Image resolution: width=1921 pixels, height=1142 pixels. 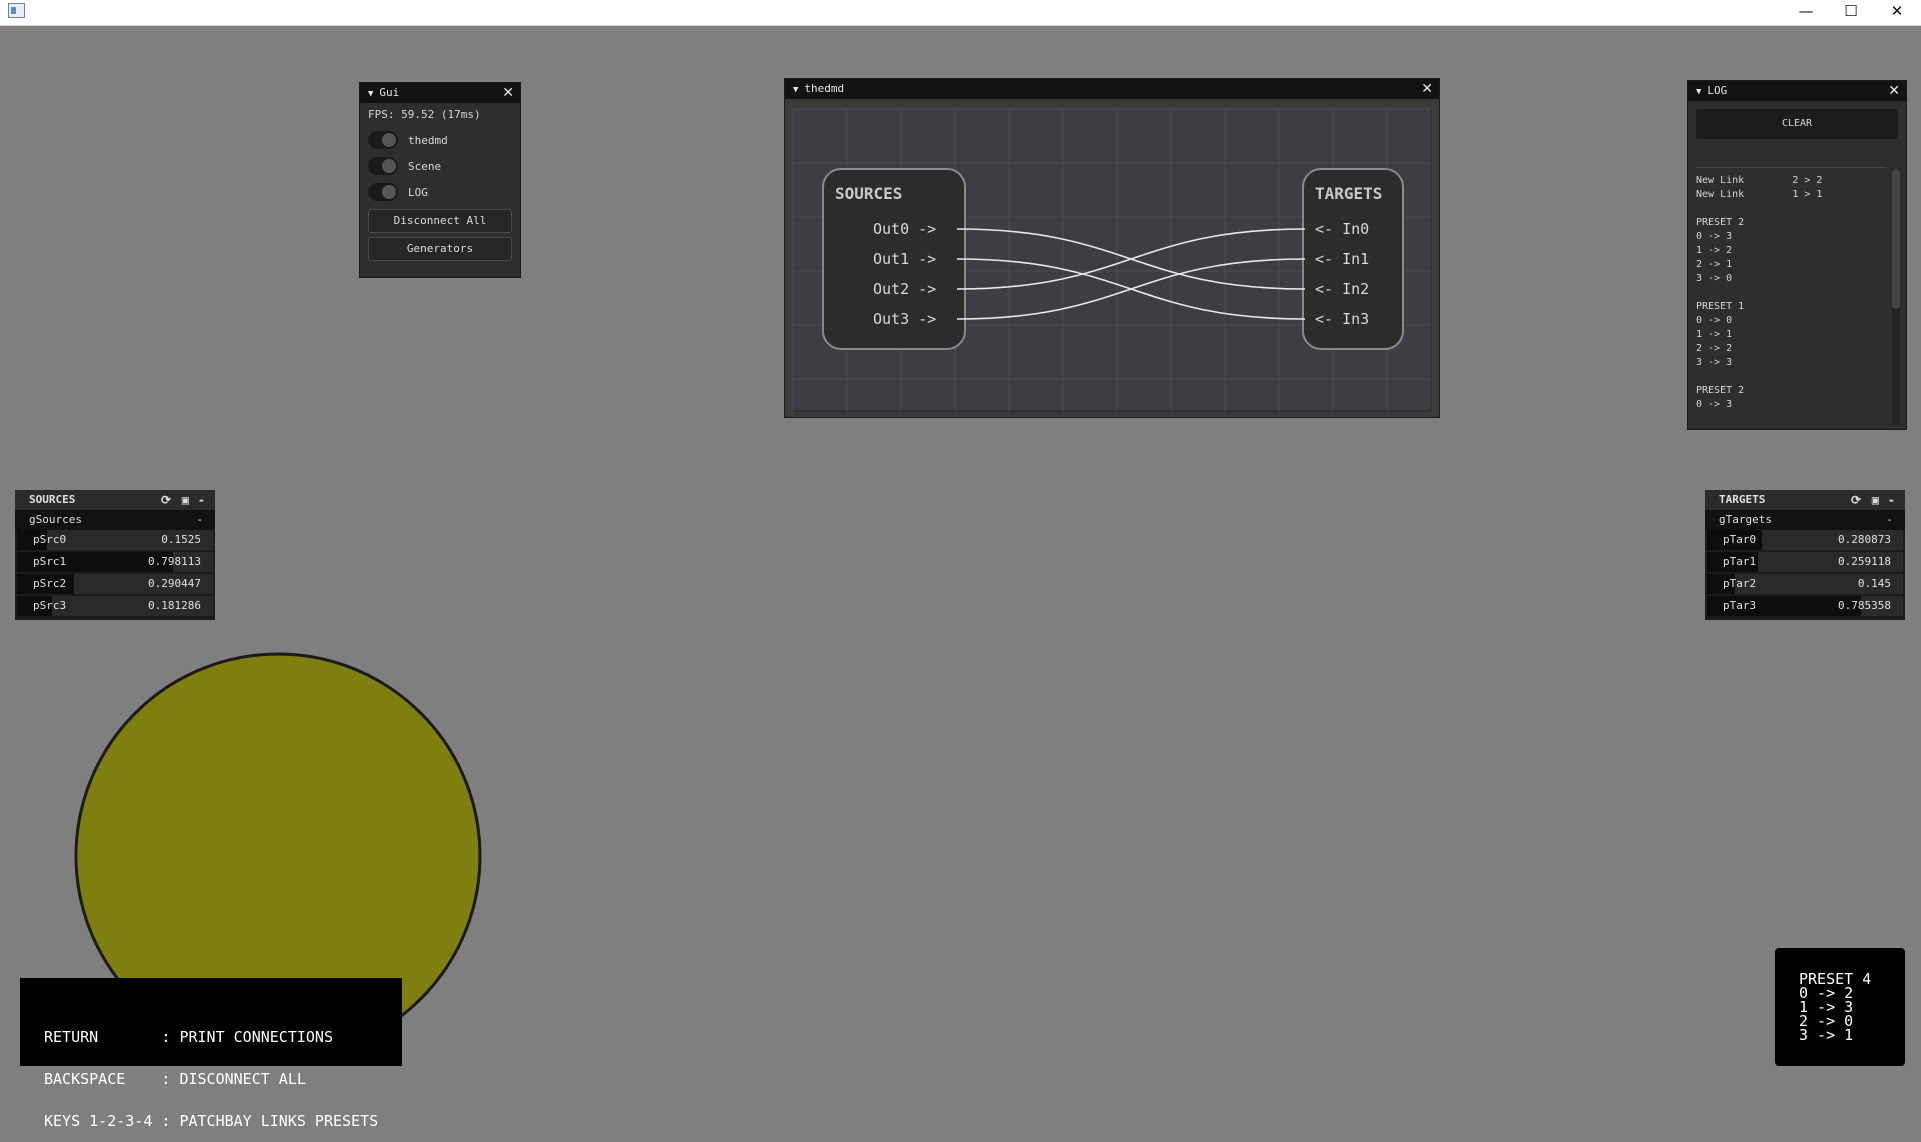 I want to click on param-value: 0.785358, so click(x=1864, y=605).